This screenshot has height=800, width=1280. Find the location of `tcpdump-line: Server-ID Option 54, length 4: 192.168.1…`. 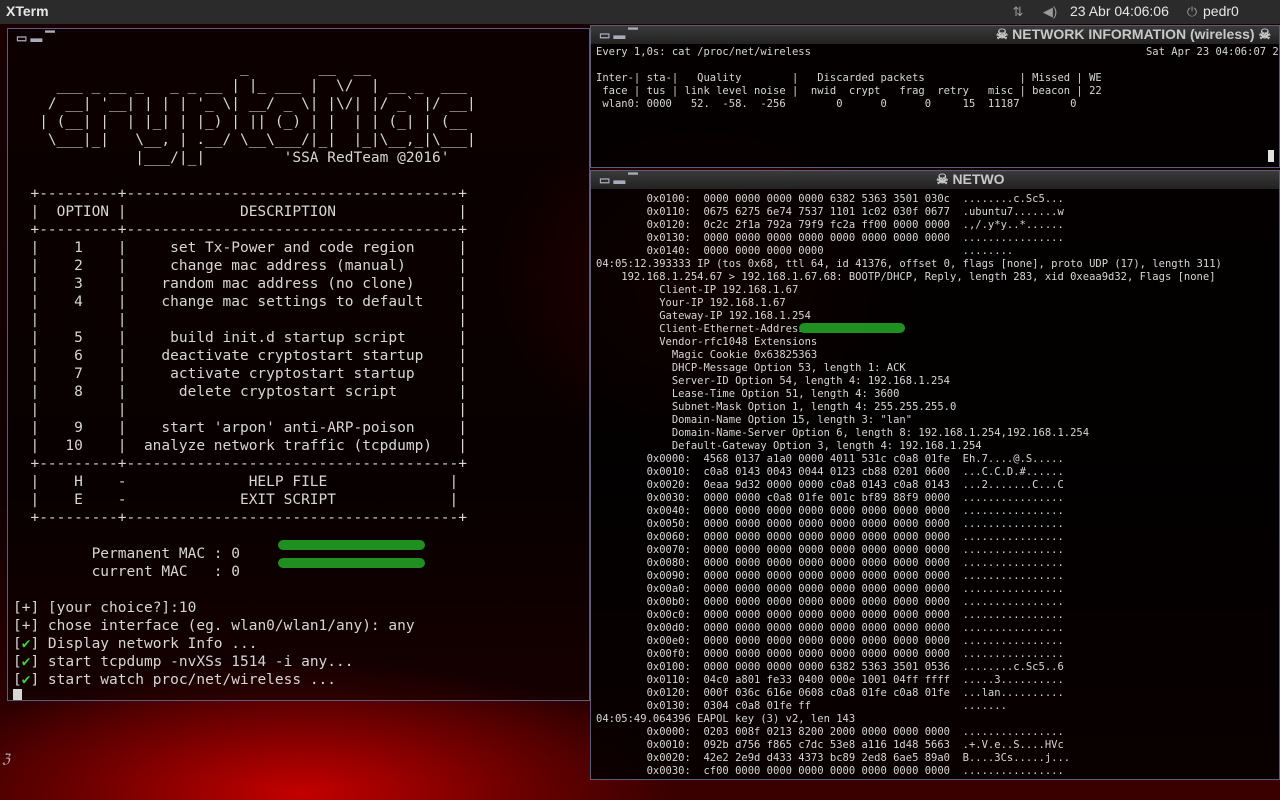

tcpdump-line: Server-ID Option 54, length 4: 192.168.1… is located at coordinates (773, 381).